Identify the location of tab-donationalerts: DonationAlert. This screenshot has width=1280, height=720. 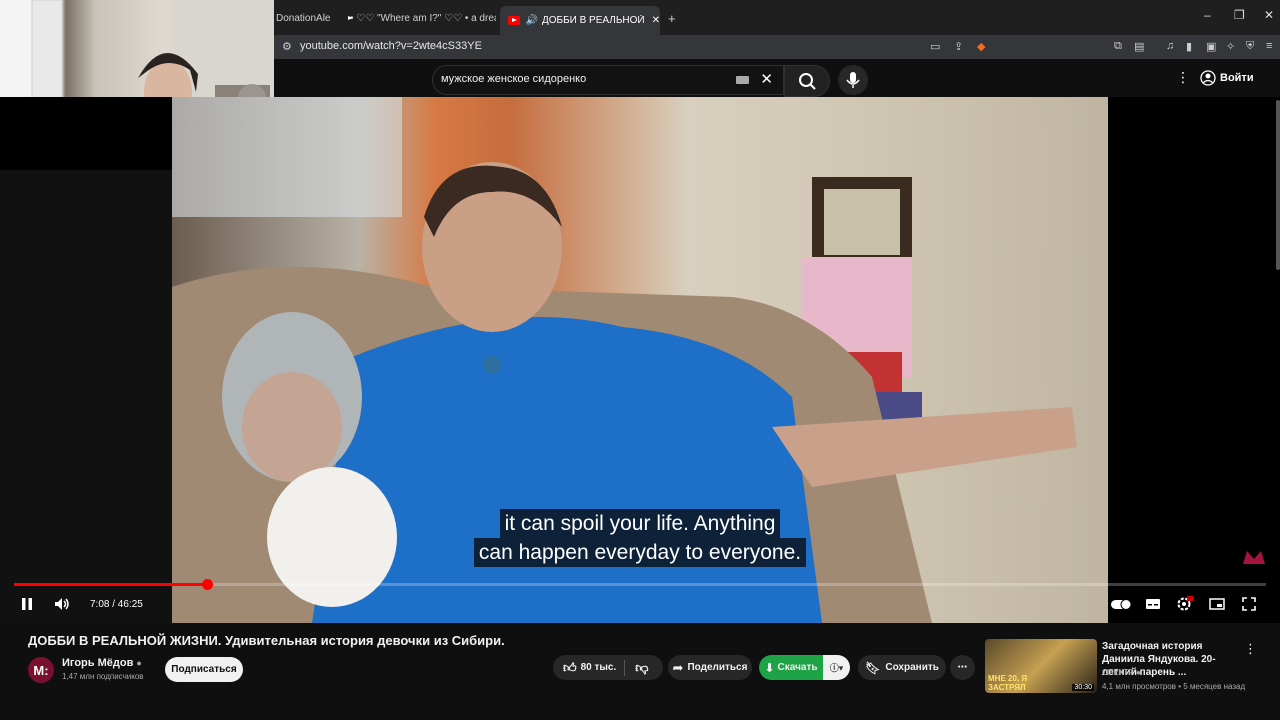
(302, 18).